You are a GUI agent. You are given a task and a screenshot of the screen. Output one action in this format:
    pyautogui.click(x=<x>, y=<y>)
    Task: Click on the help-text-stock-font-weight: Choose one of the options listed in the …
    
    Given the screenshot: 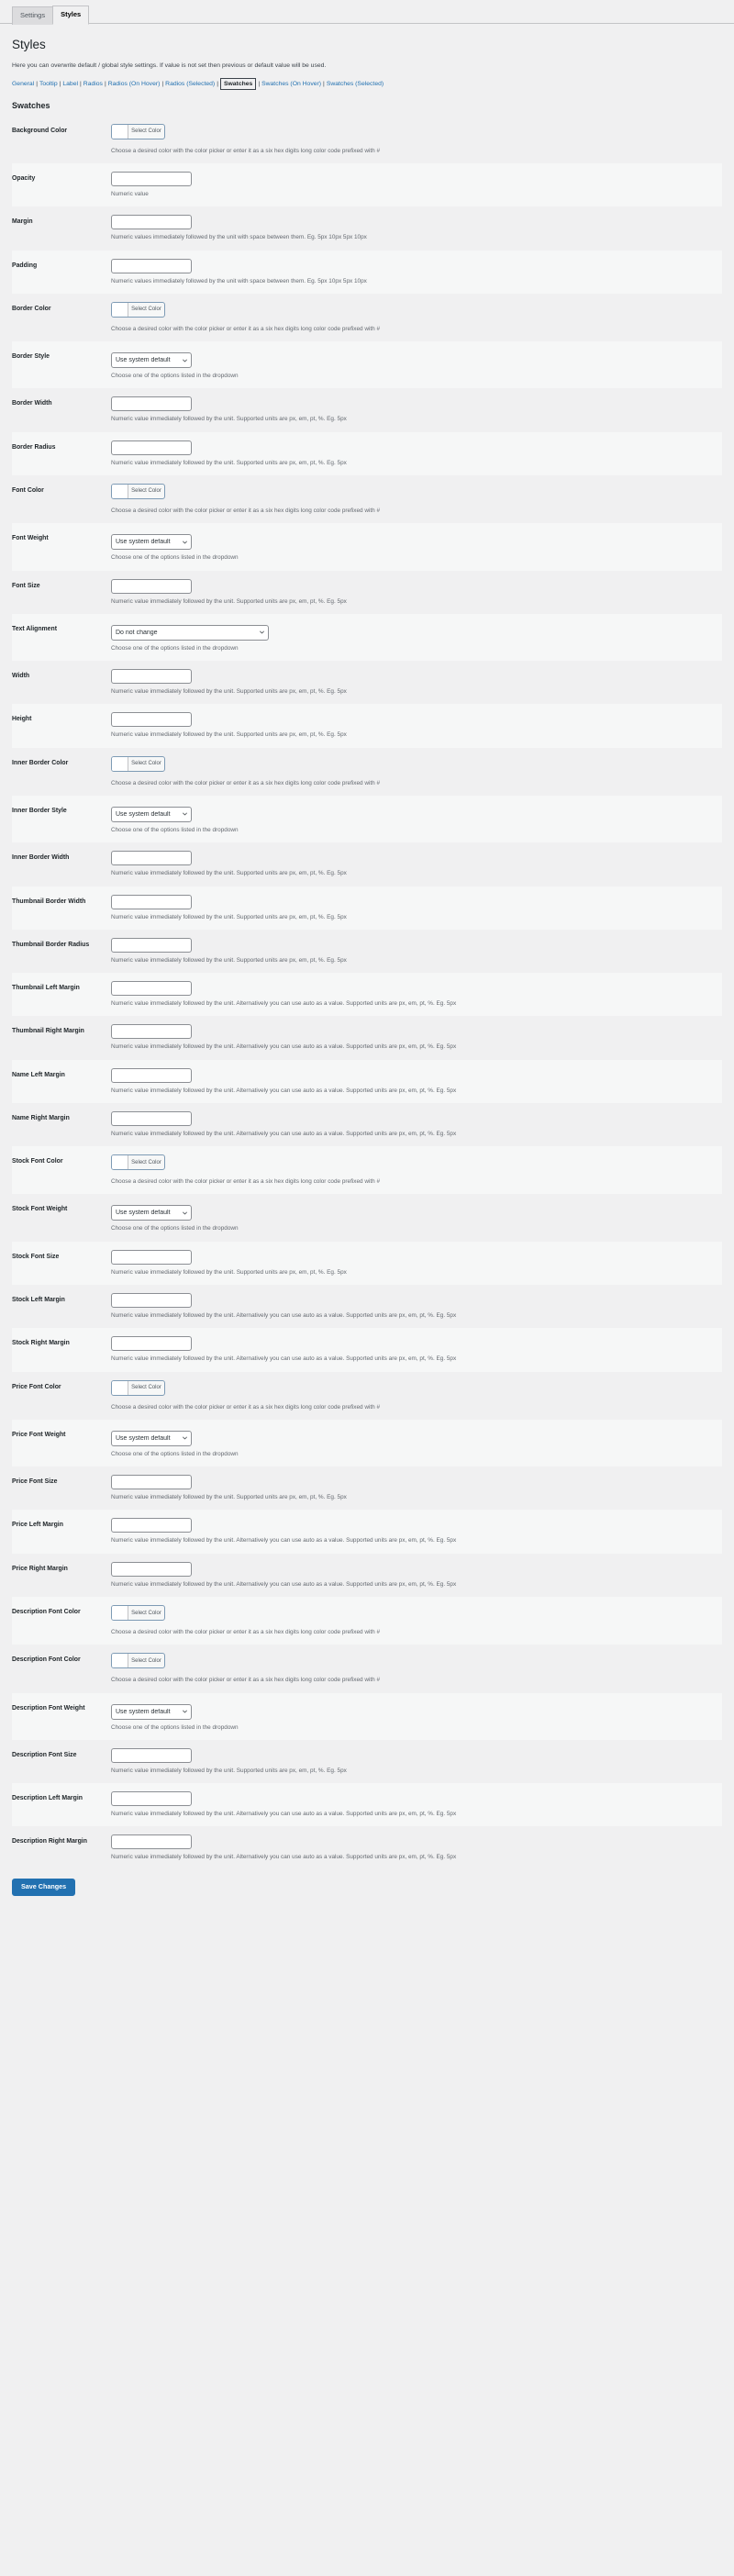 What is the action you would take?
    pyautogui.click(x=175, y=1228)
    